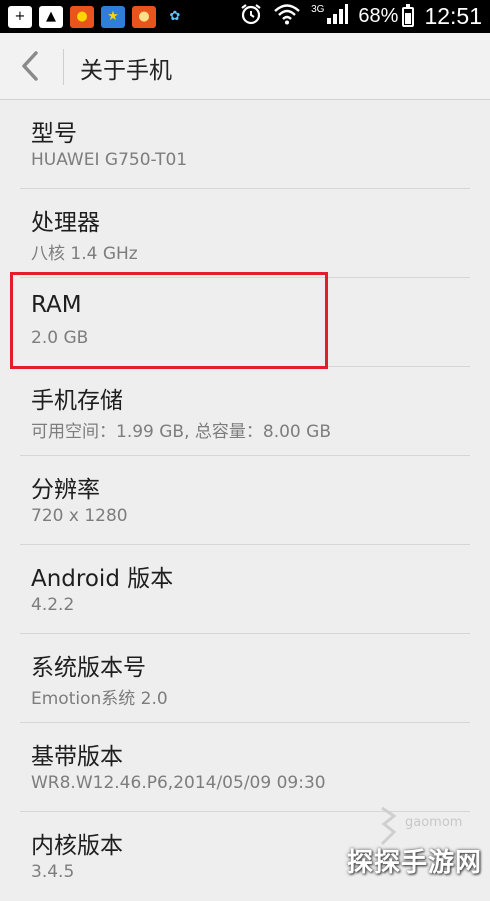 This screenshot has height=901, width=490. I want to click on list-item: 型号 HUAWEI G750-T01, so click(245, 144).